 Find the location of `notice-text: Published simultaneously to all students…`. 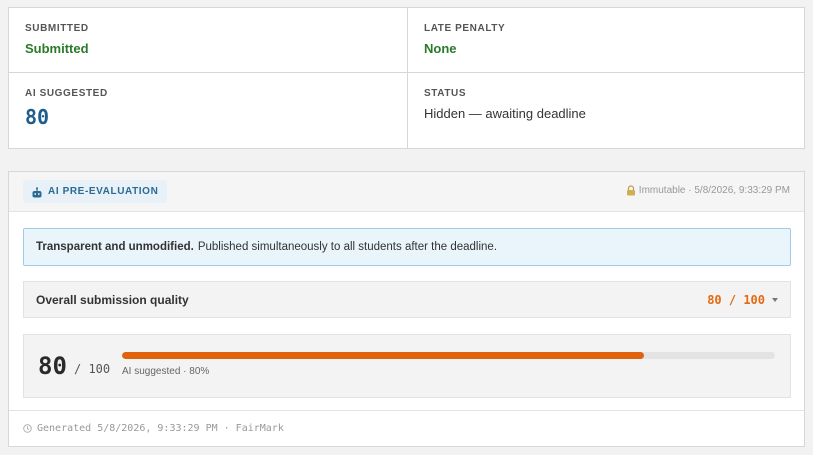

notice-text: Published simultaneously to all students… is located at coordinates (347, 247).